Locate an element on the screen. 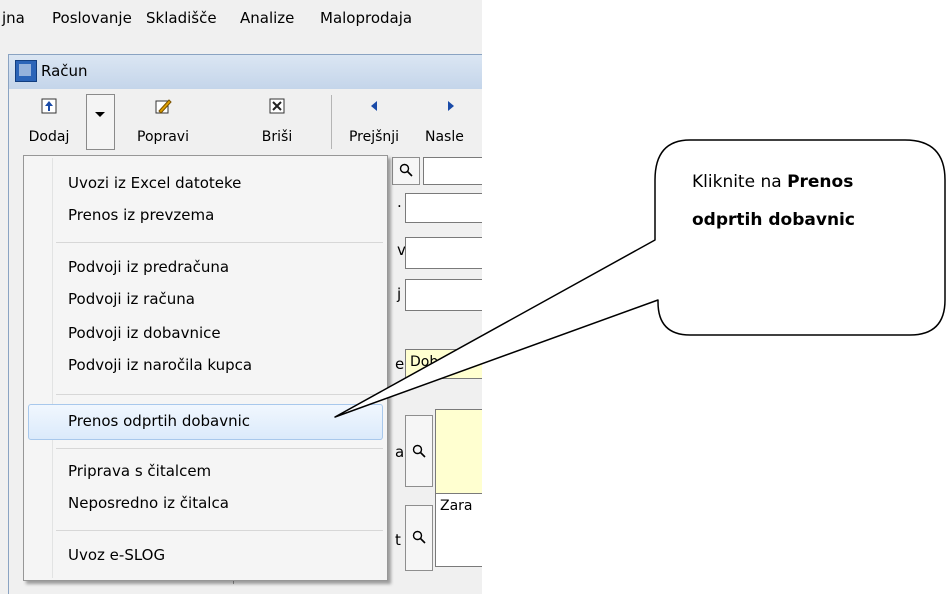 The width and height of the screenshot is (950, 594). callout-bold-text-2: odprtih dobavnic is located at coordinates (773, 220).